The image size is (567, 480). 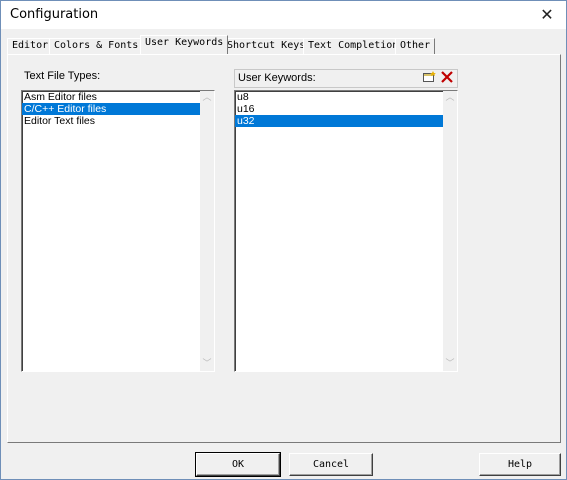 I want to click on list-item: u16, so click(x=346, y=109).